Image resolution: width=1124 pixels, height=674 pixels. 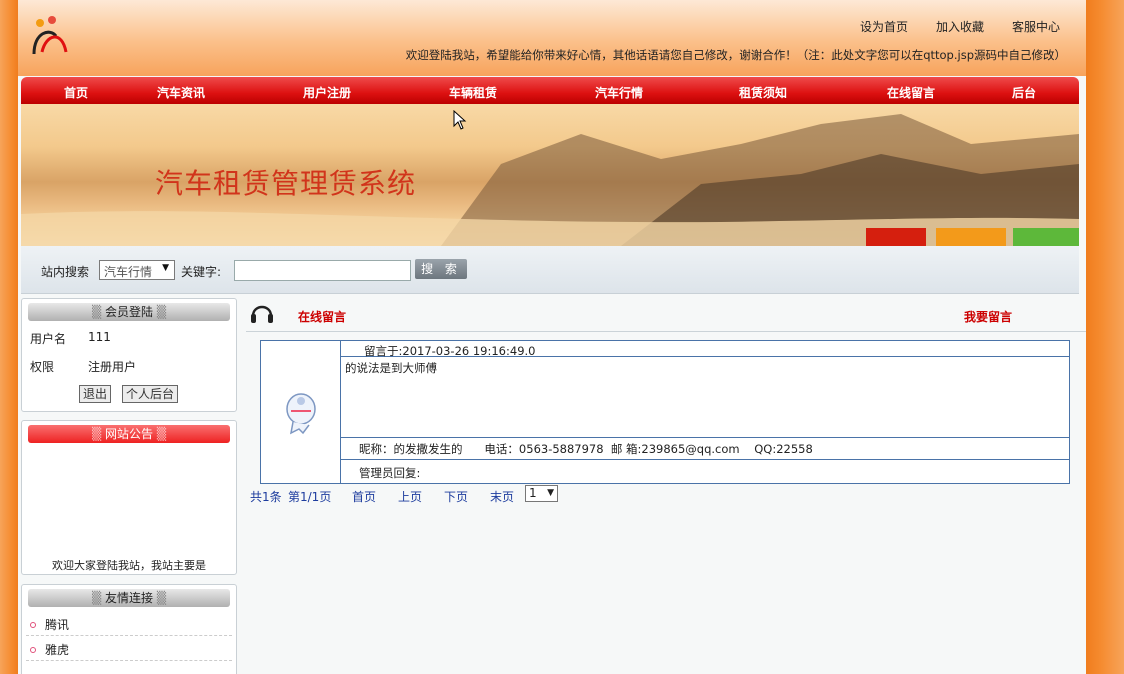 I want to click on member-login-panel: ▒ 会员登陆 ▒ 用户名 111 权限 注册用户 退出 个人后台, so click(x=129, y=355).